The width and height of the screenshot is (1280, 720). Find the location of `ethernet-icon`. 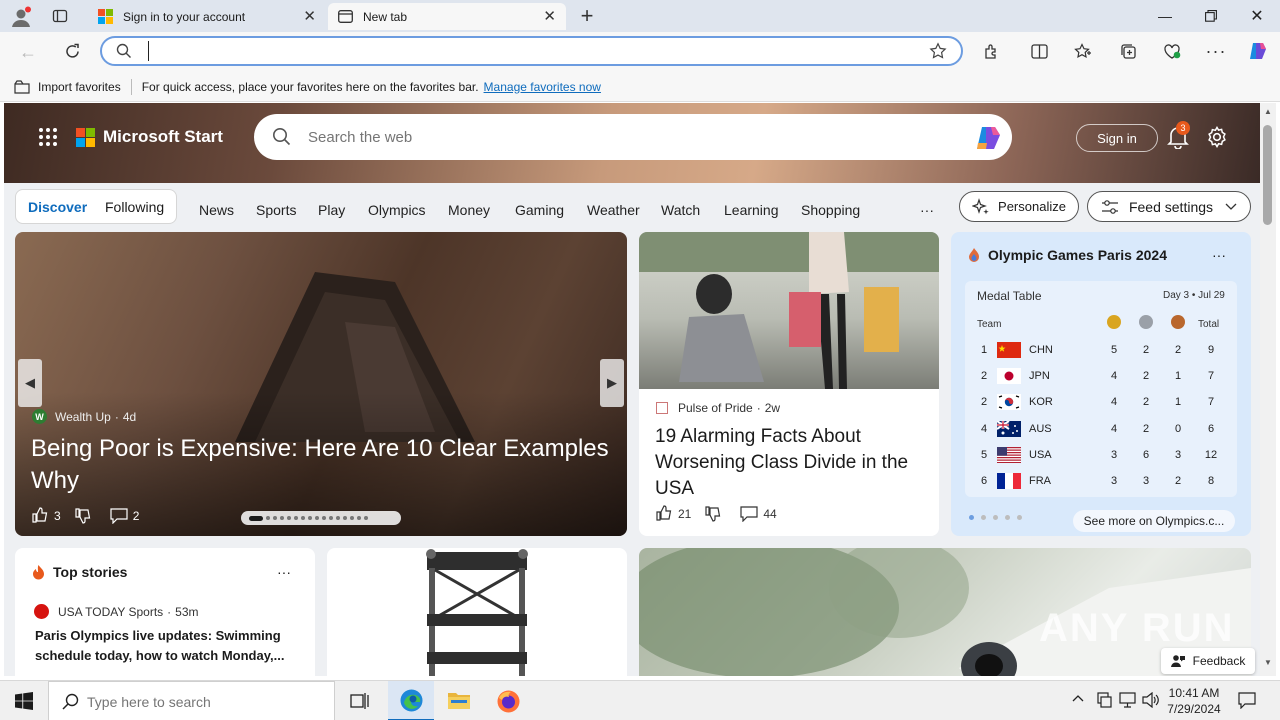

ethernet-icon is located at coordinates (1127, 700).